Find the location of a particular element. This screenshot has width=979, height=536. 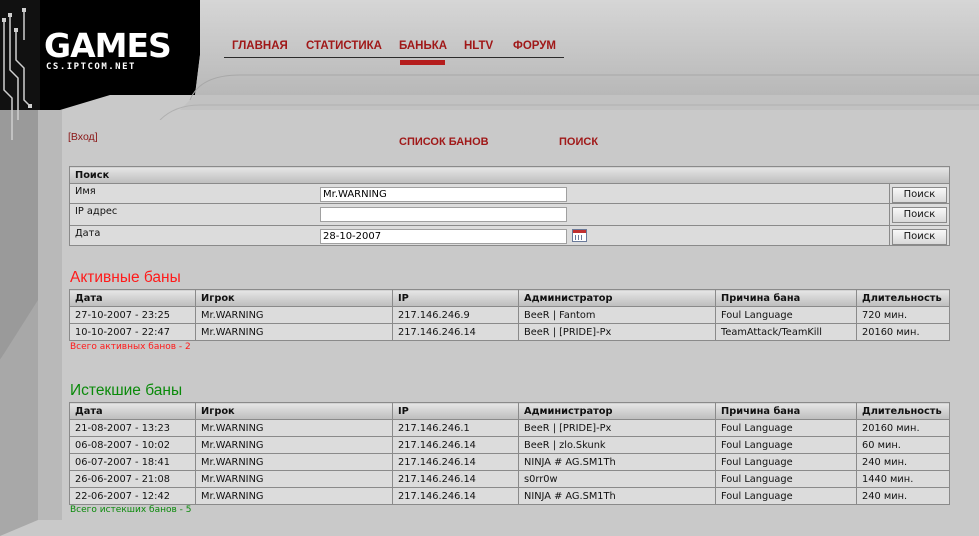

cell-date: 21-08-2007 - 13:23 is located at coordinates (132, 428).